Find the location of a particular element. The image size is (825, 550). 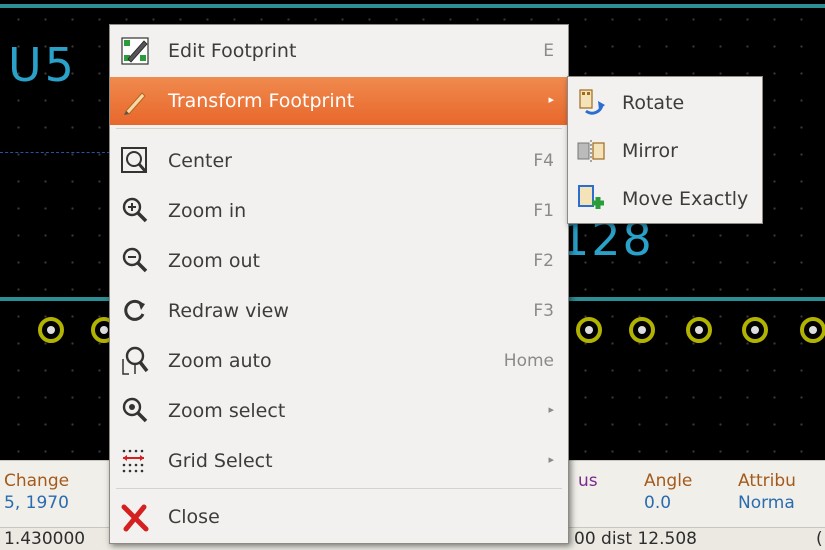

transform-submenu: Rotate Mirror Move Exactly is located at coordinates (665, 150).